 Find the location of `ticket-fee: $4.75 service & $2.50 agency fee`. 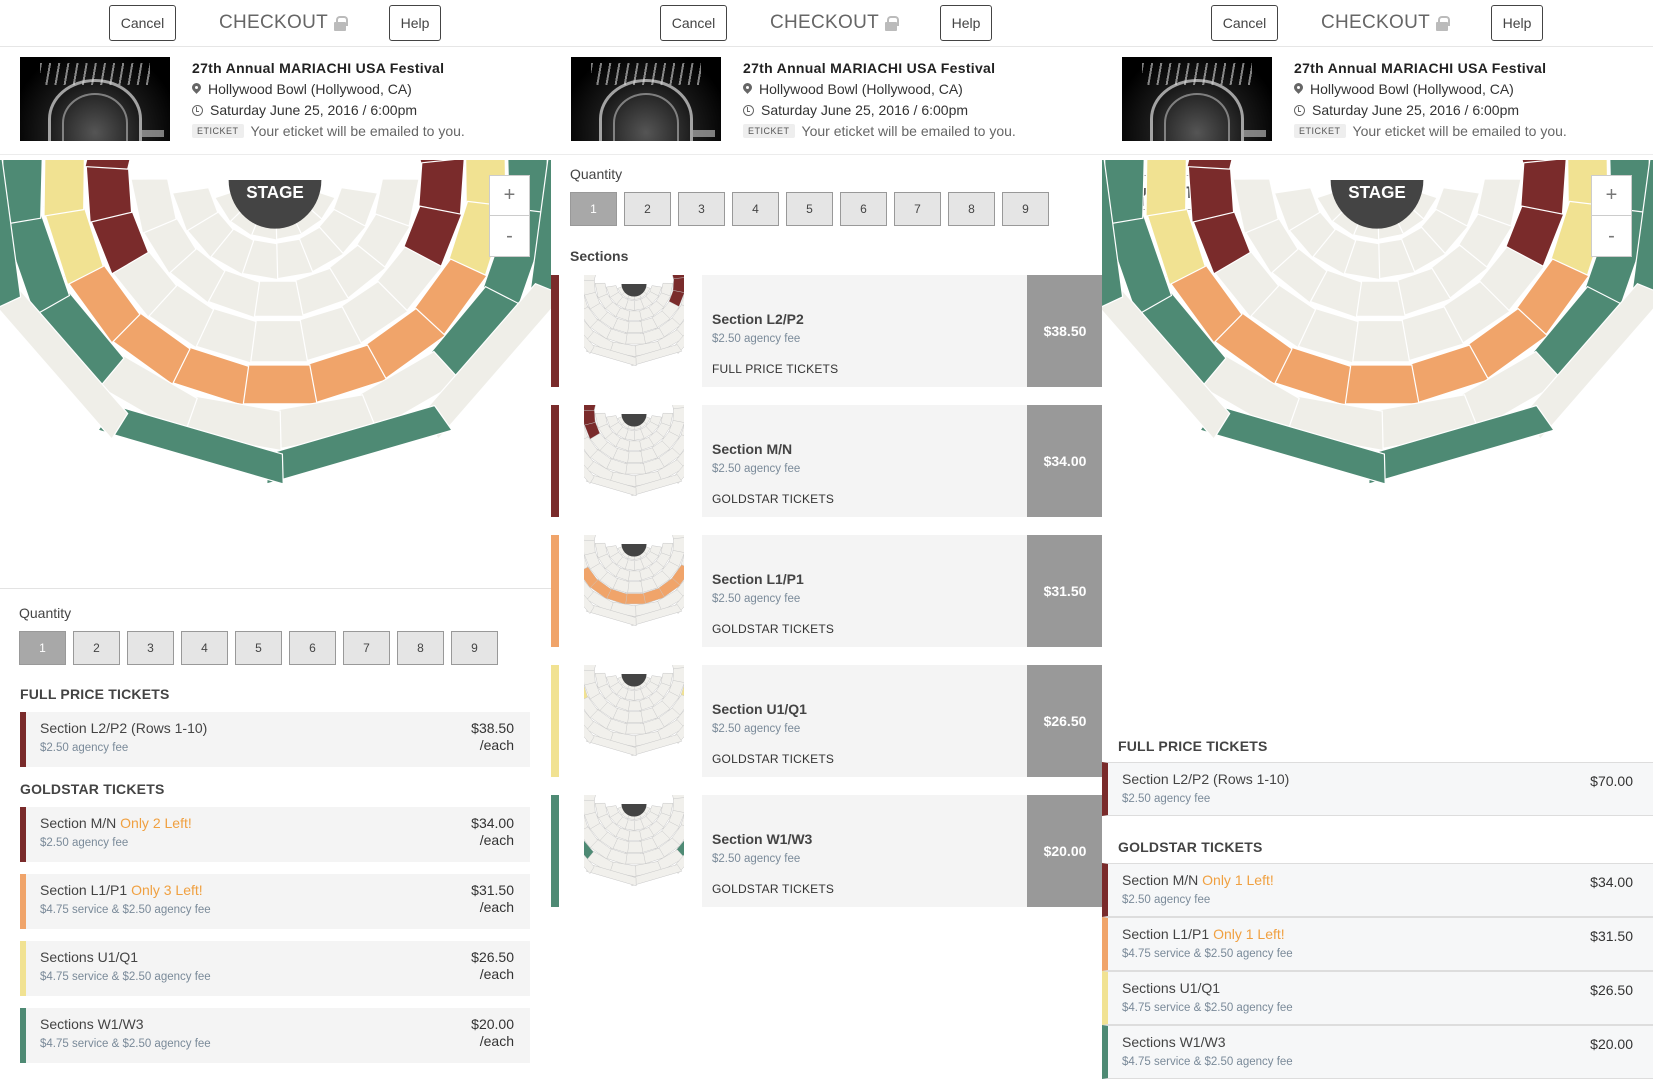

ticket-fee: $4.75 service & $2.50 agency fee is located at coordinates (125, 977).